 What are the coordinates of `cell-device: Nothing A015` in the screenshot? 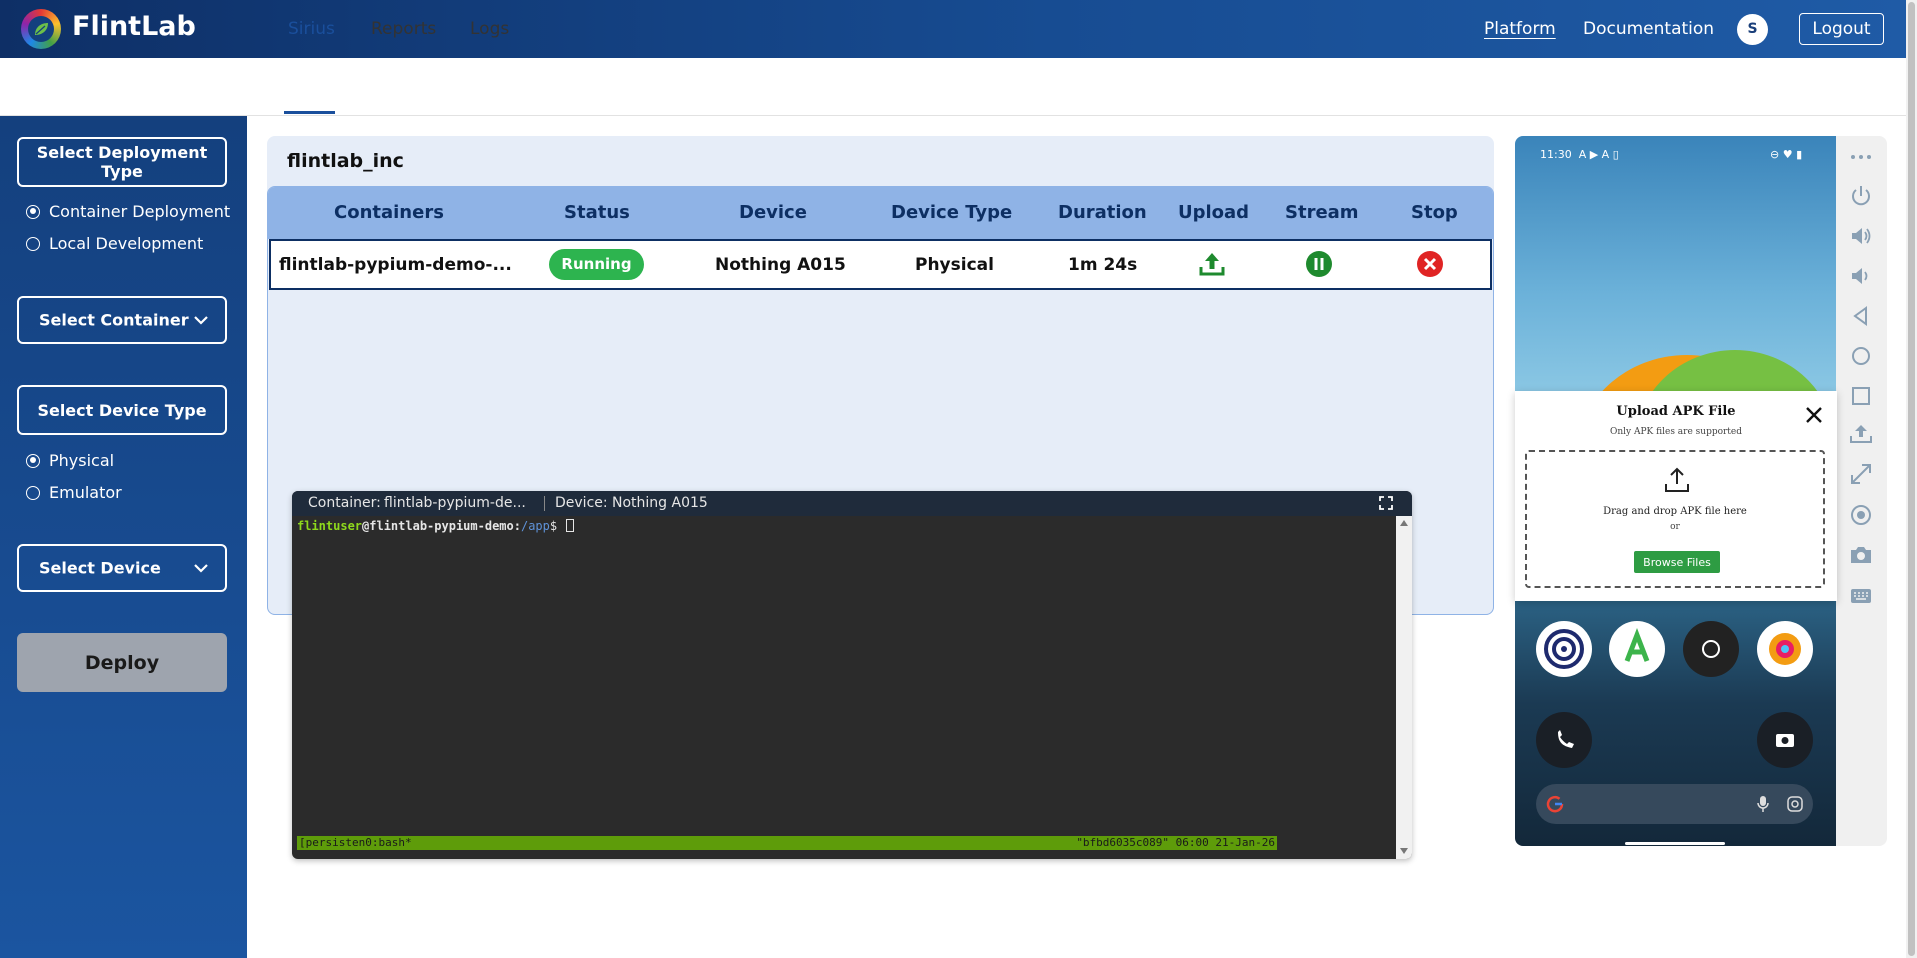 It's located at (780, 265).